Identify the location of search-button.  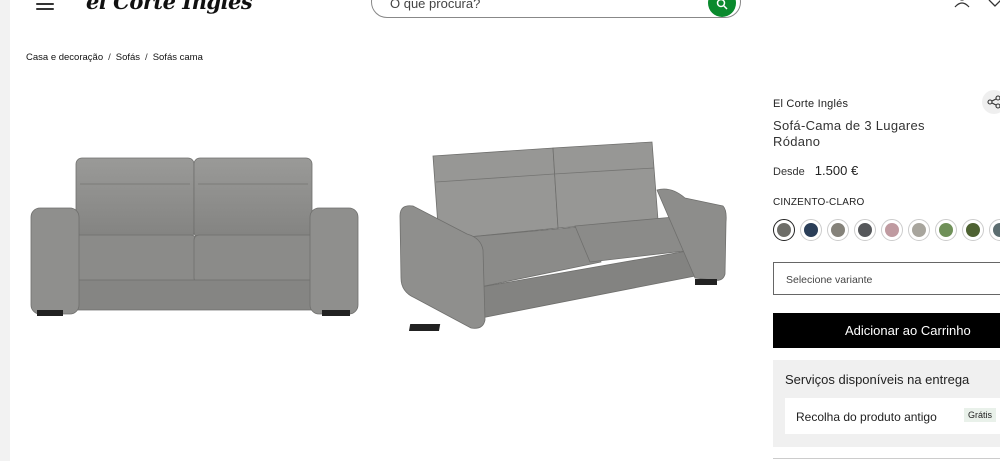
(722, 8).